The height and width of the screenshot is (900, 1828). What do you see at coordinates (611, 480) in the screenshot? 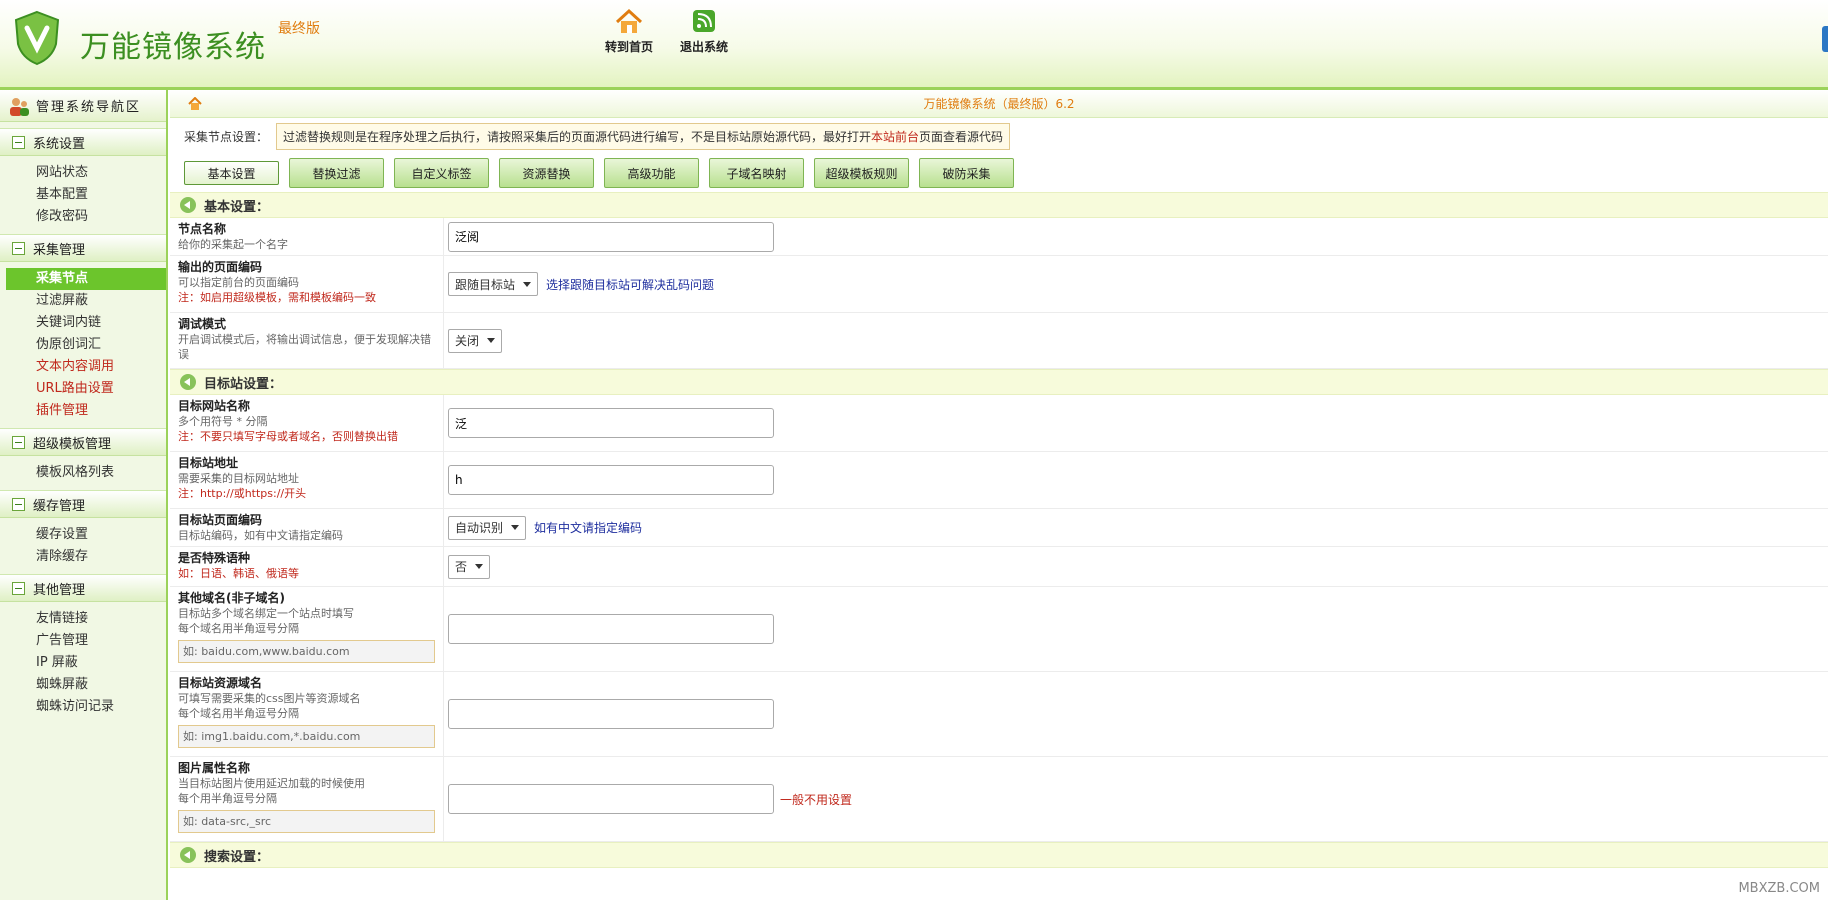
I see `target-url-input` at bounding box center [611, 480].